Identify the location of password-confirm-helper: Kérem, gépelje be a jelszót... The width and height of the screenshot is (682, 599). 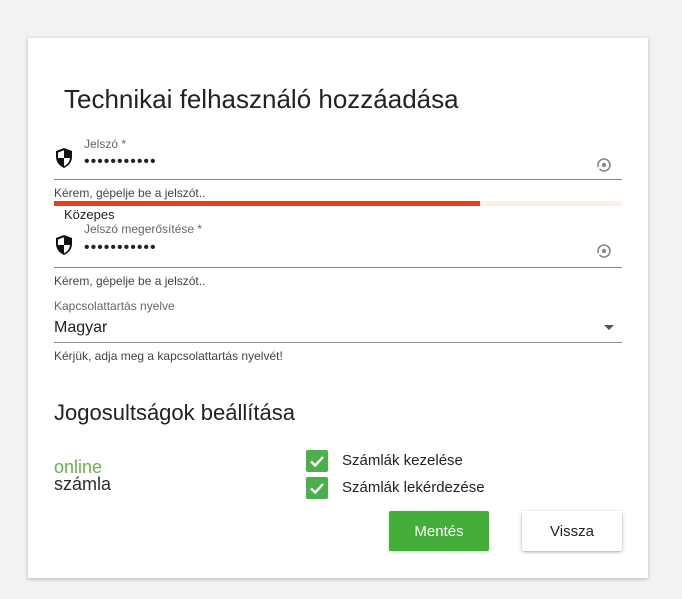
(130, 281).